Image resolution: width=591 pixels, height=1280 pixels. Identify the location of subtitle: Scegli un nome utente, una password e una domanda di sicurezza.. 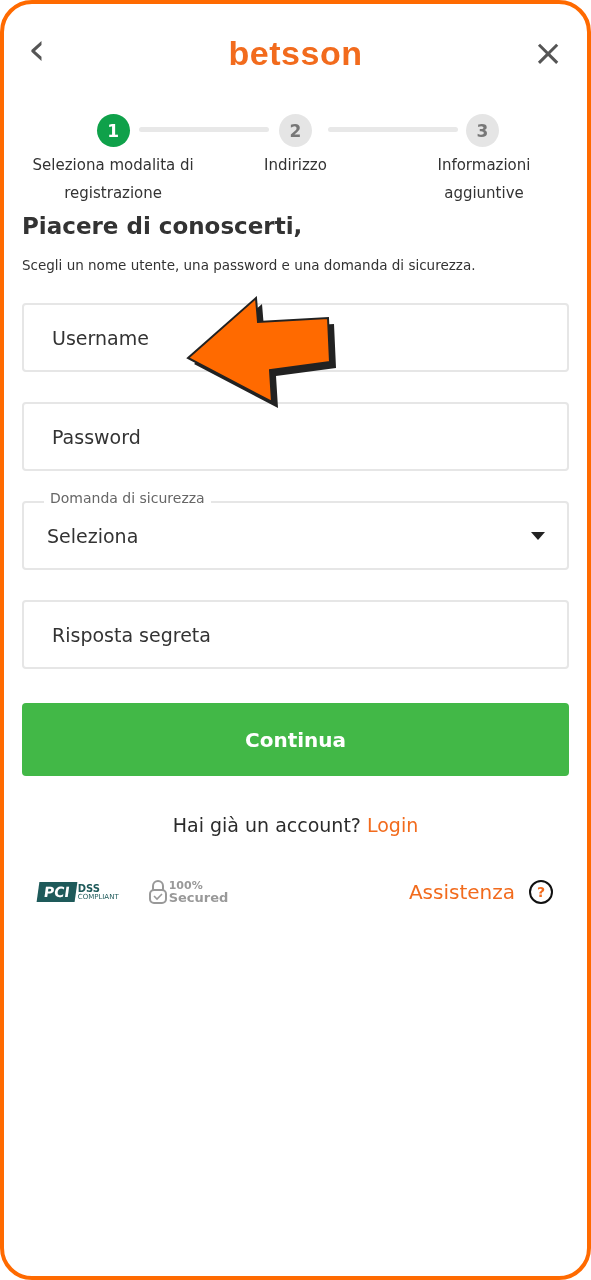
(249, 265).